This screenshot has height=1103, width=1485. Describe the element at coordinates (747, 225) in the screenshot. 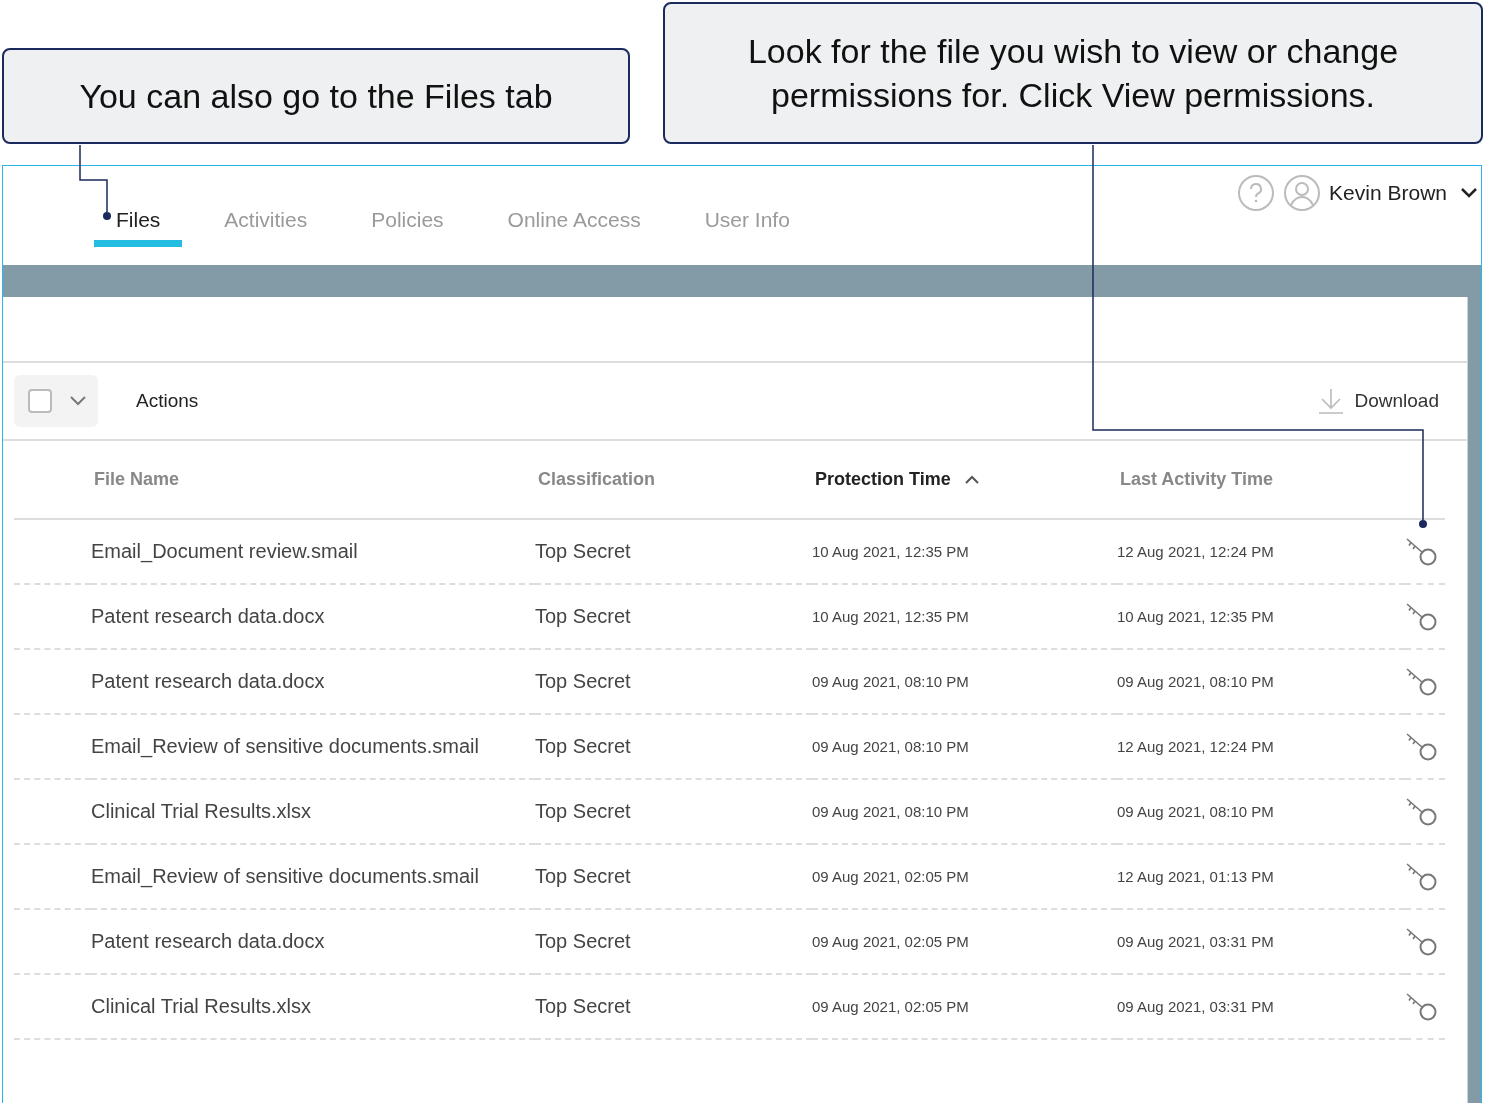

I see `nav-tab: User Info` at that location.